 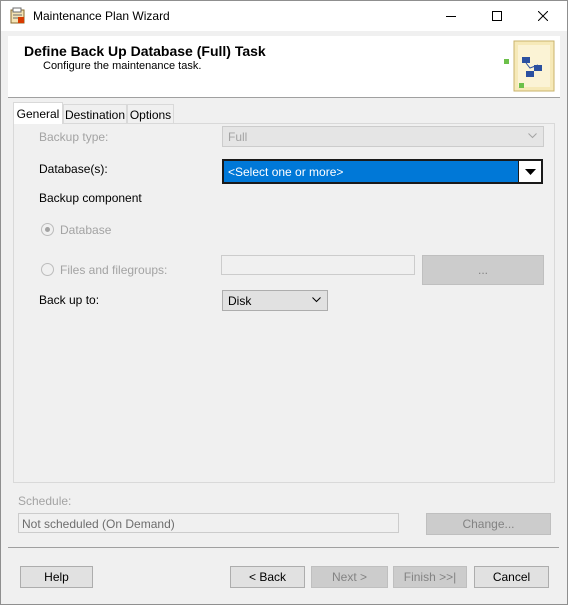 I want to click on dropdown-arrow-icon, so click(x=530, y=171).